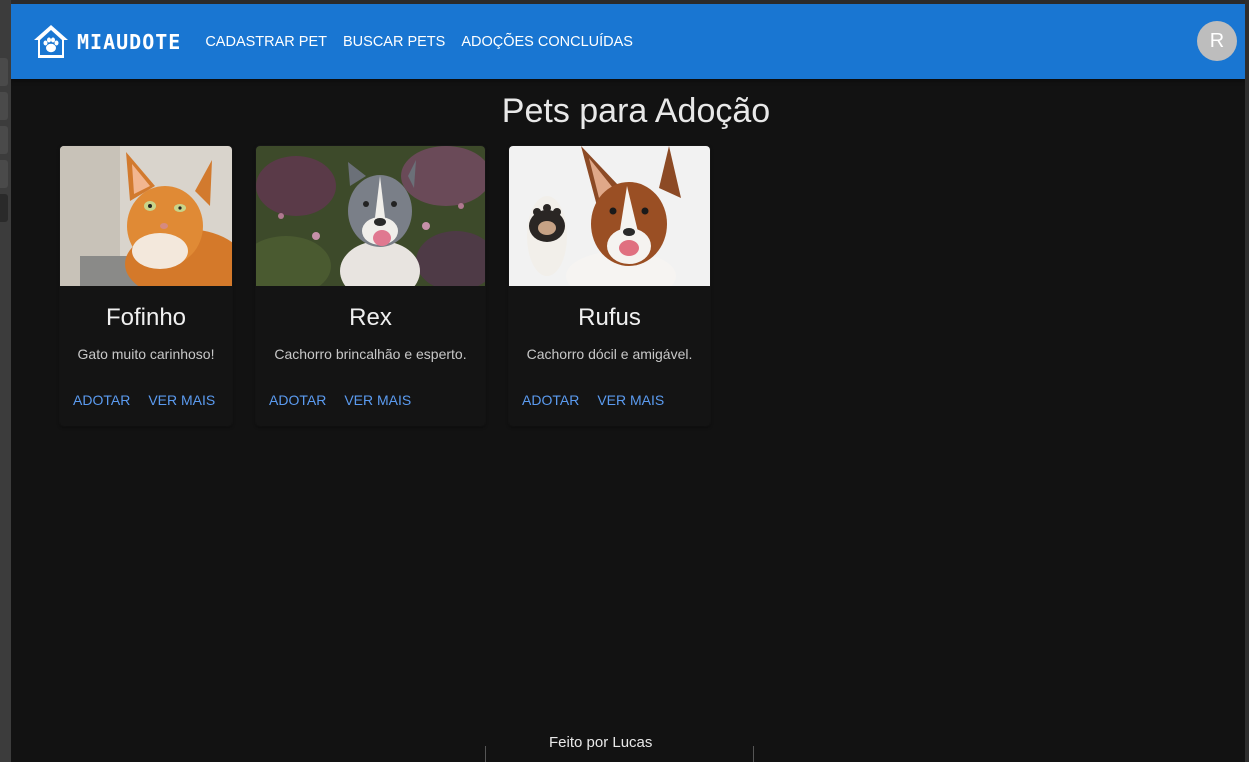 The height and width of the screenshot is (762, 1249). Describe the element at coordinates (370, 354) in the screenshot. I see `pet-description: Cachorro brincalhão e esperto.` at that location.